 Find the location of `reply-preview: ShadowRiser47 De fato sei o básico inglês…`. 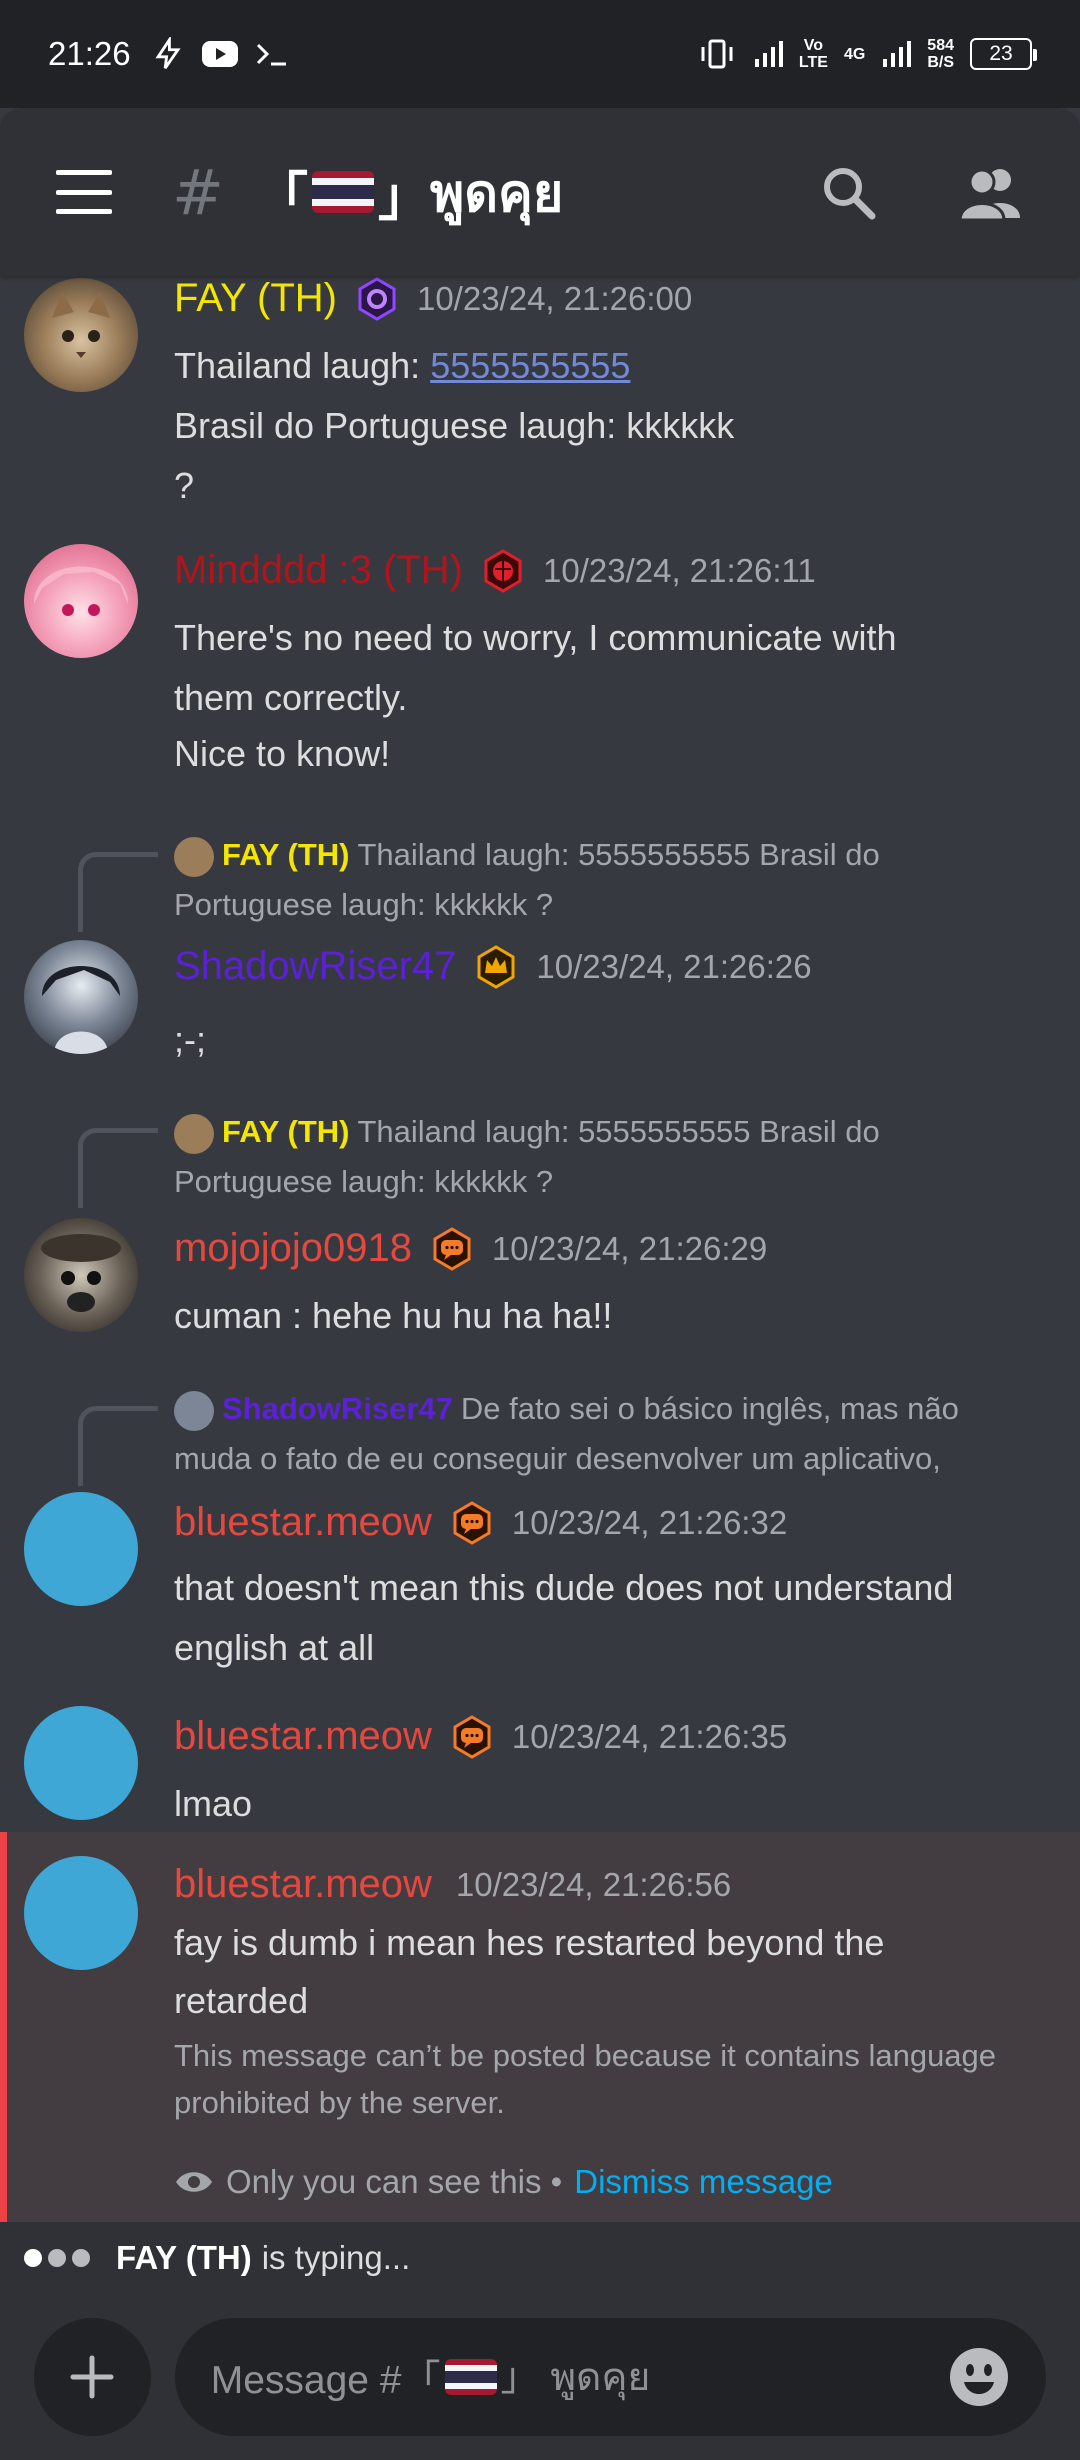

reply-preview: ShadowRiser47 De fato sei o básico inglês… is located at coordinates (614, 1434).